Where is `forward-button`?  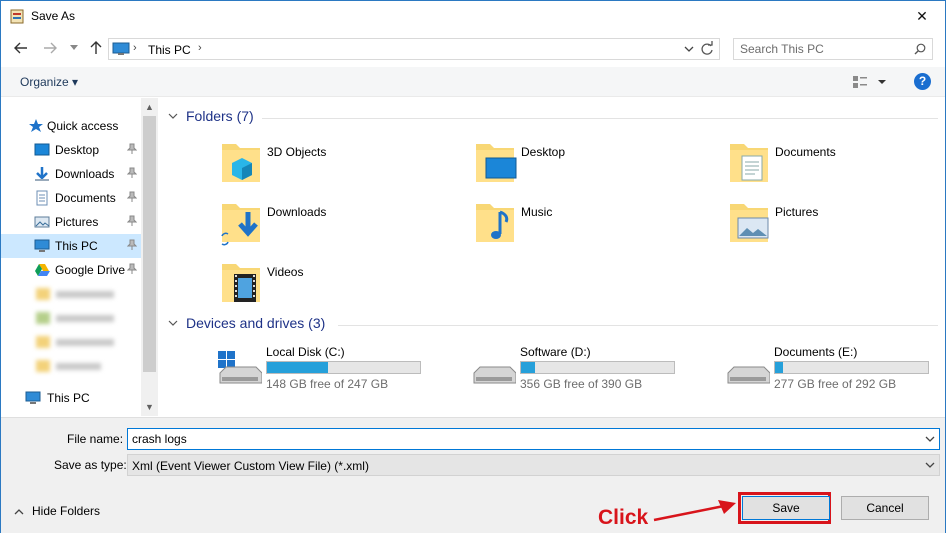 forward-button is located at coordinates (50, 48).